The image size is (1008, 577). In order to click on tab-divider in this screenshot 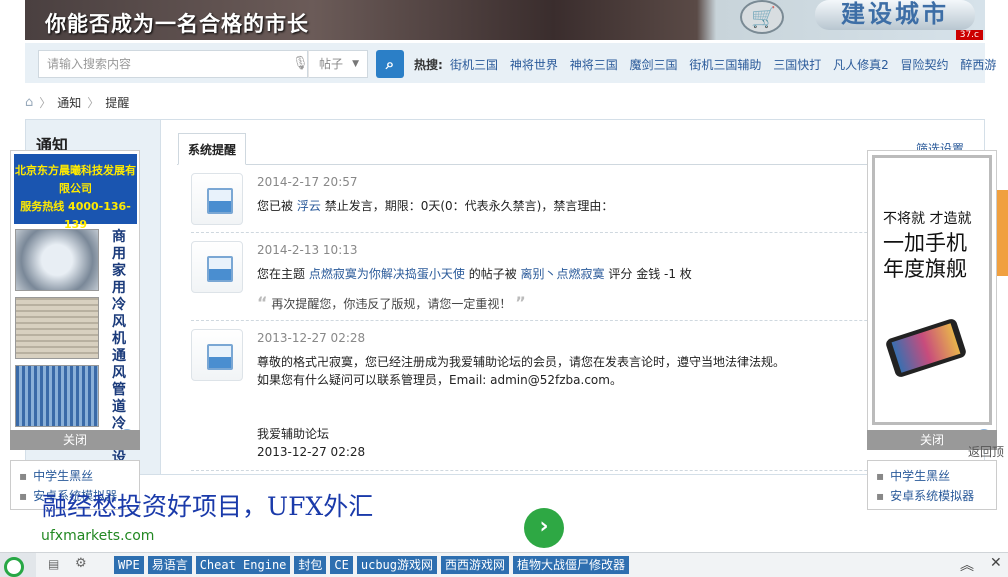, I will do `click(572, 164)`.